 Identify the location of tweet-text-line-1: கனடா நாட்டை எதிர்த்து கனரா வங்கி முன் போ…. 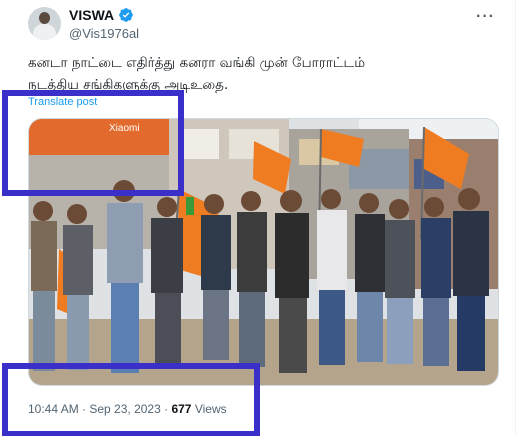
(197, 63).